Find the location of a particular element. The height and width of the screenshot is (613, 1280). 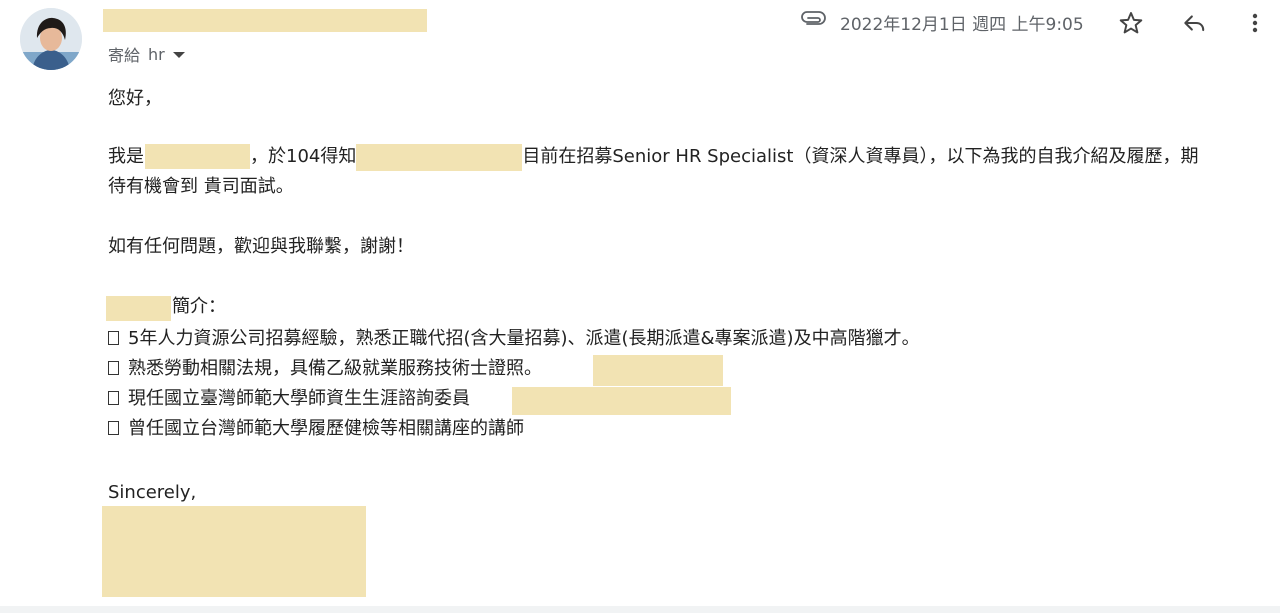

sender-name-redacted is located at coordinates (265, 20).